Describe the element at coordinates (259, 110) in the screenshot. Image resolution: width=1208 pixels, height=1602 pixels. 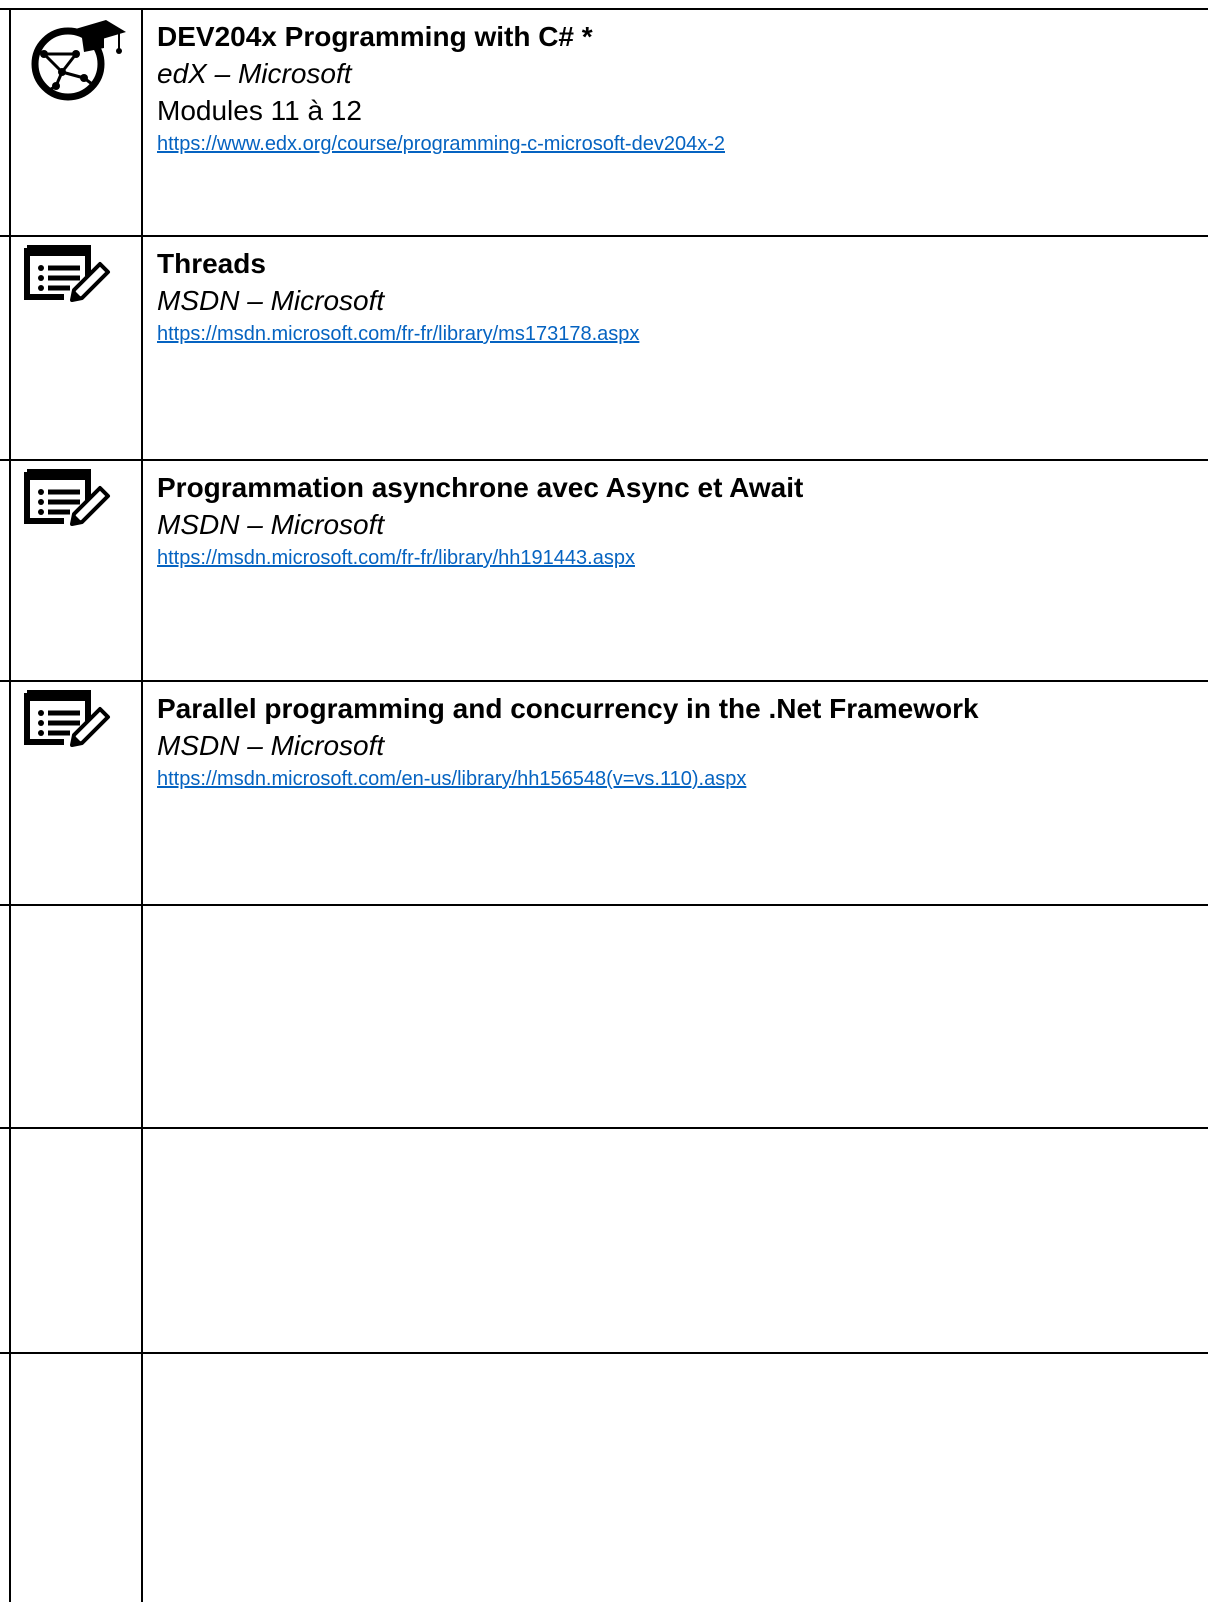
I see `resource-modules: Modules 11 à 12` at that location.